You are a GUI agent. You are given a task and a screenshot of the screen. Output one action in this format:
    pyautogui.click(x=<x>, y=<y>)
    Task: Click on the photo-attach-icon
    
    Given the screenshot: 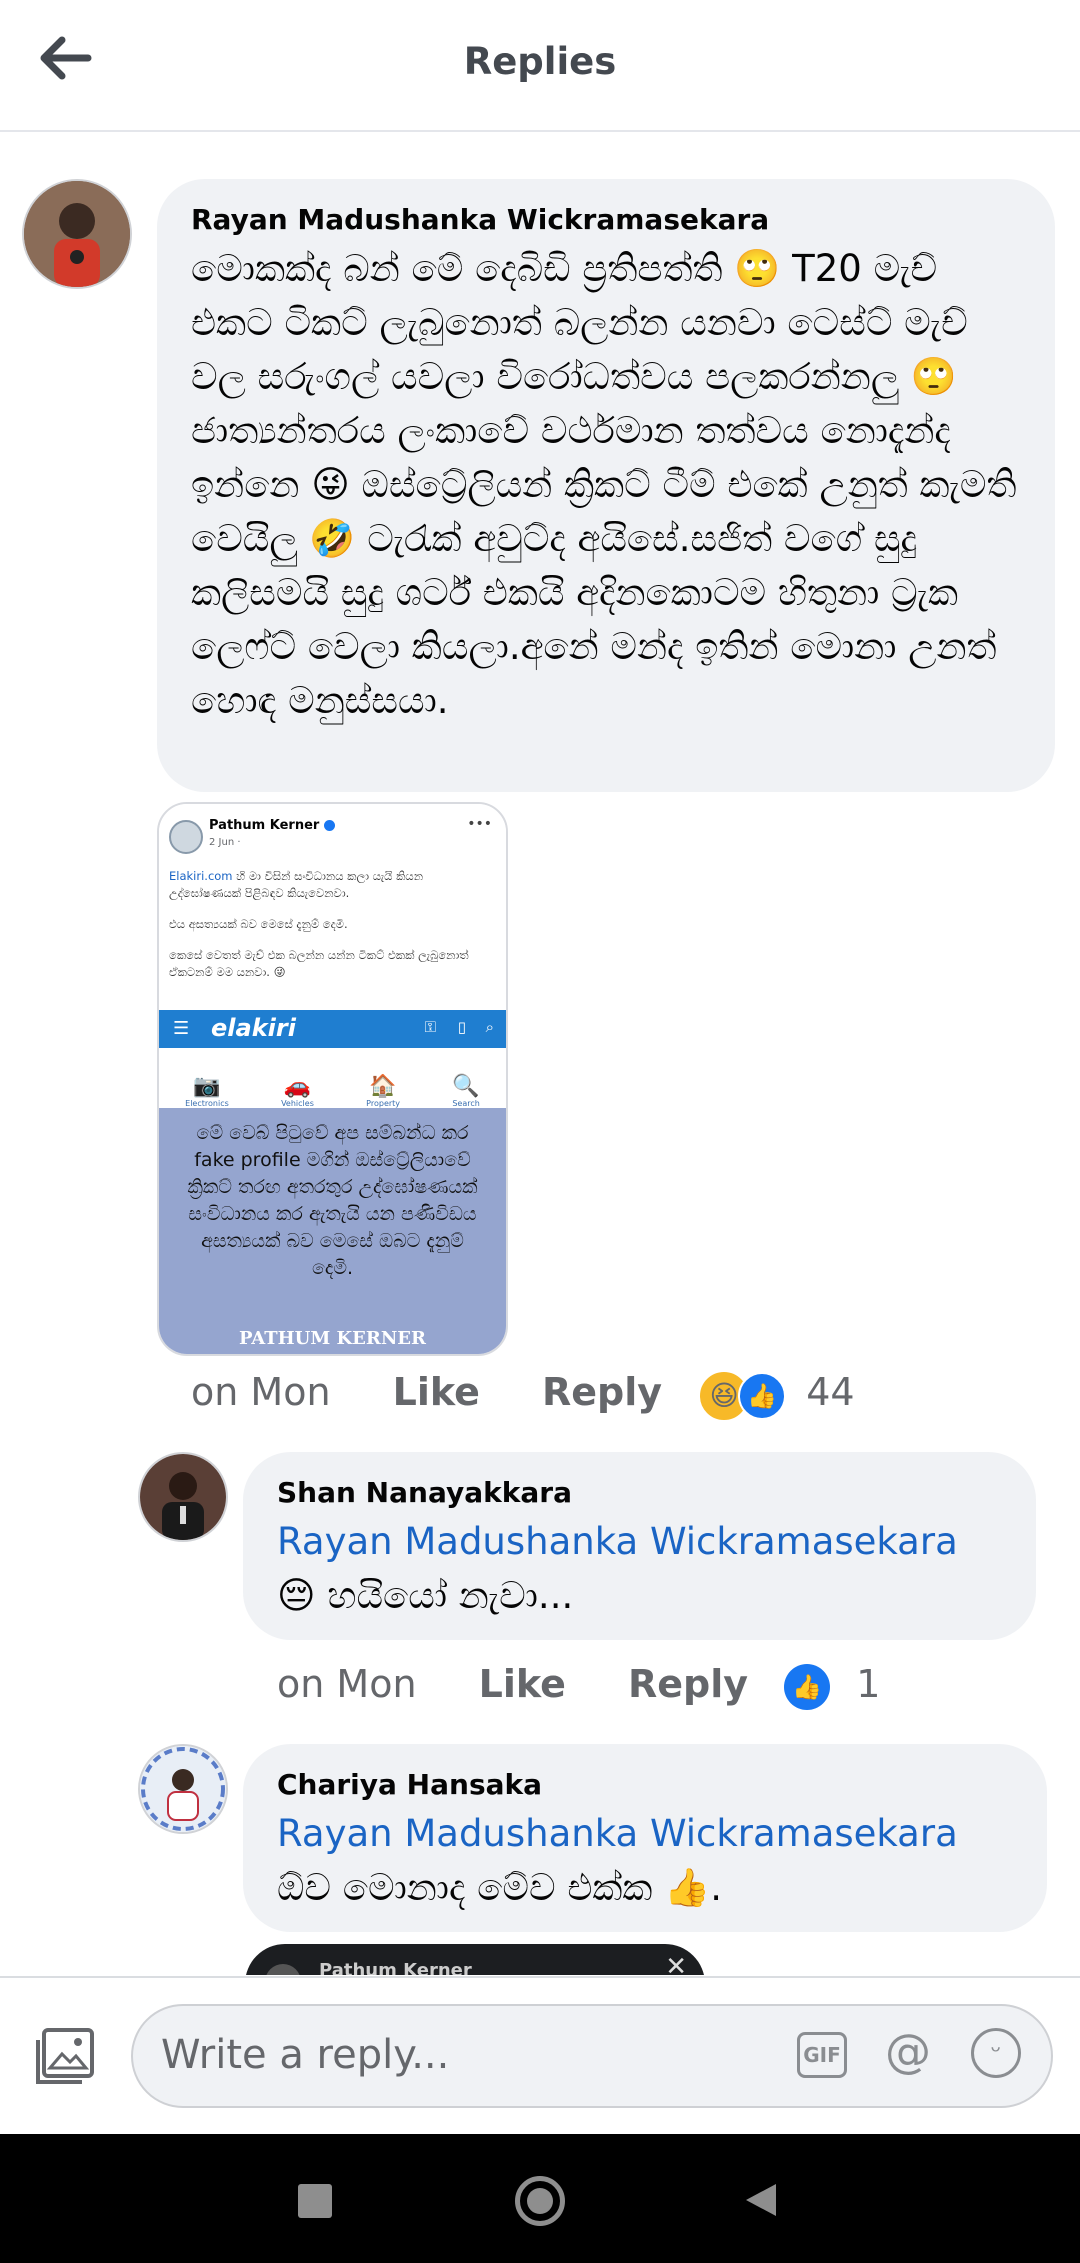 What is the action you would take?
    pyautogui.click(x=66, y=2056)
    